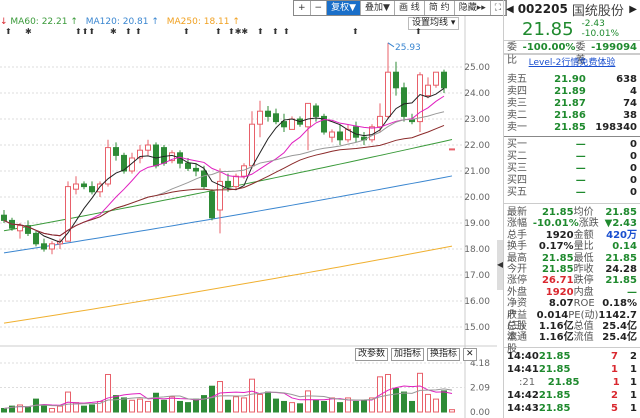  Describe the element at coordinates (477, 302) in the screenshot. I see `price-tick-label: 16.00` at that location.